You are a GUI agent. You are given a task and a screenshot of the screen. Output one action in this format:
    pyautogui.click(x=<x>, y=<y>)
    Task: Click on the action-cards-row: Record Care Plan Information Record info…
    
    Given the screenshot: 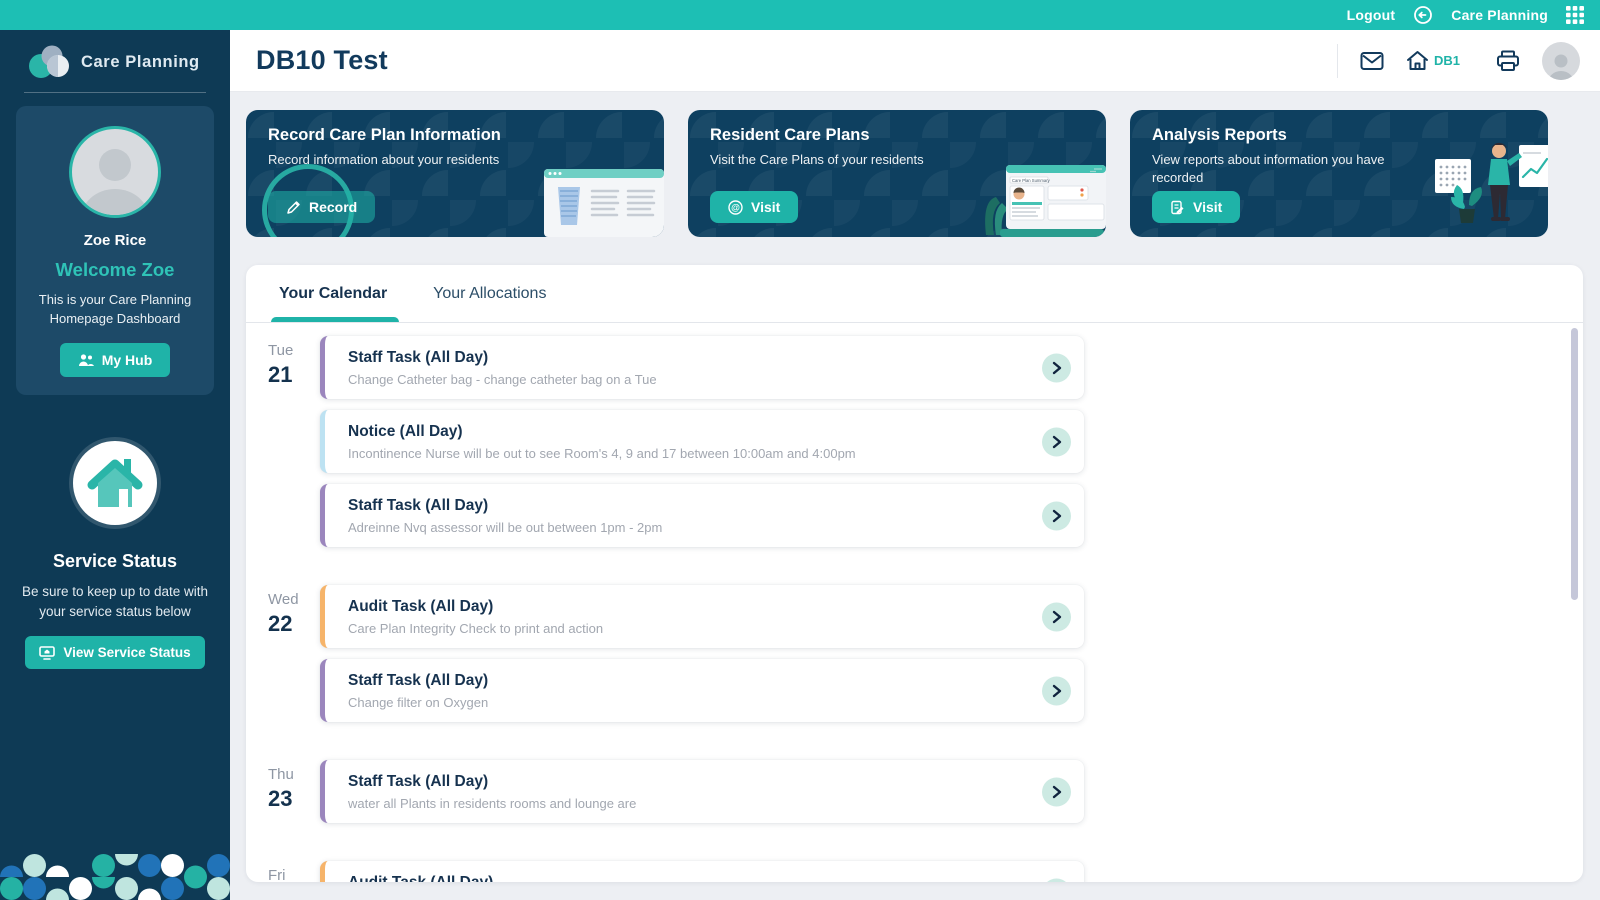 What is the action you would take?
    pyautogui.click(x=897, y=173)
    